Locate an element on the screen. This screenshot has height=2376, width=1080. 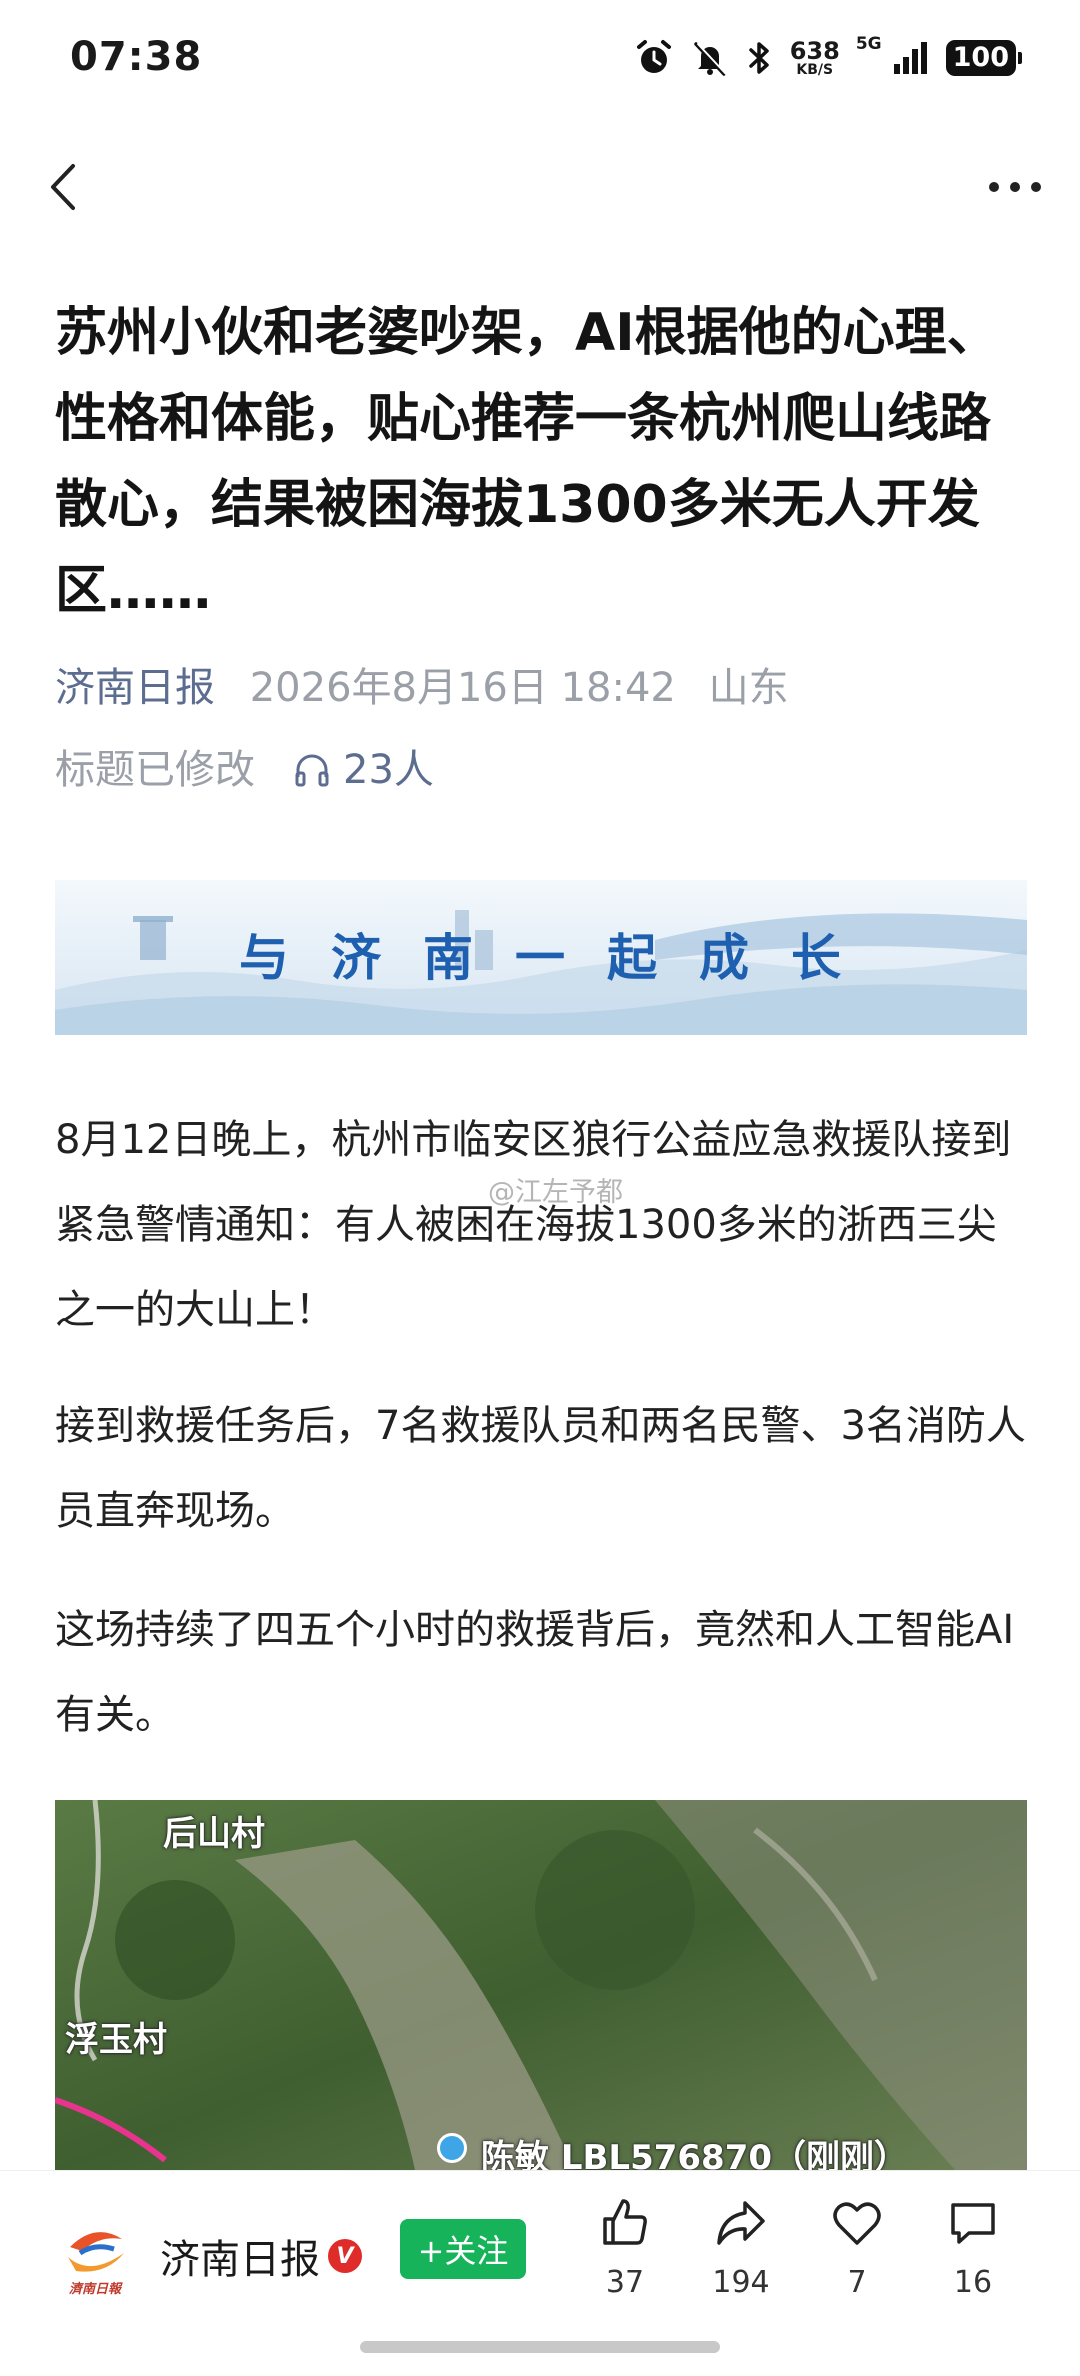
account-name: 济南日报 V is located at coordinates (261, 2256).